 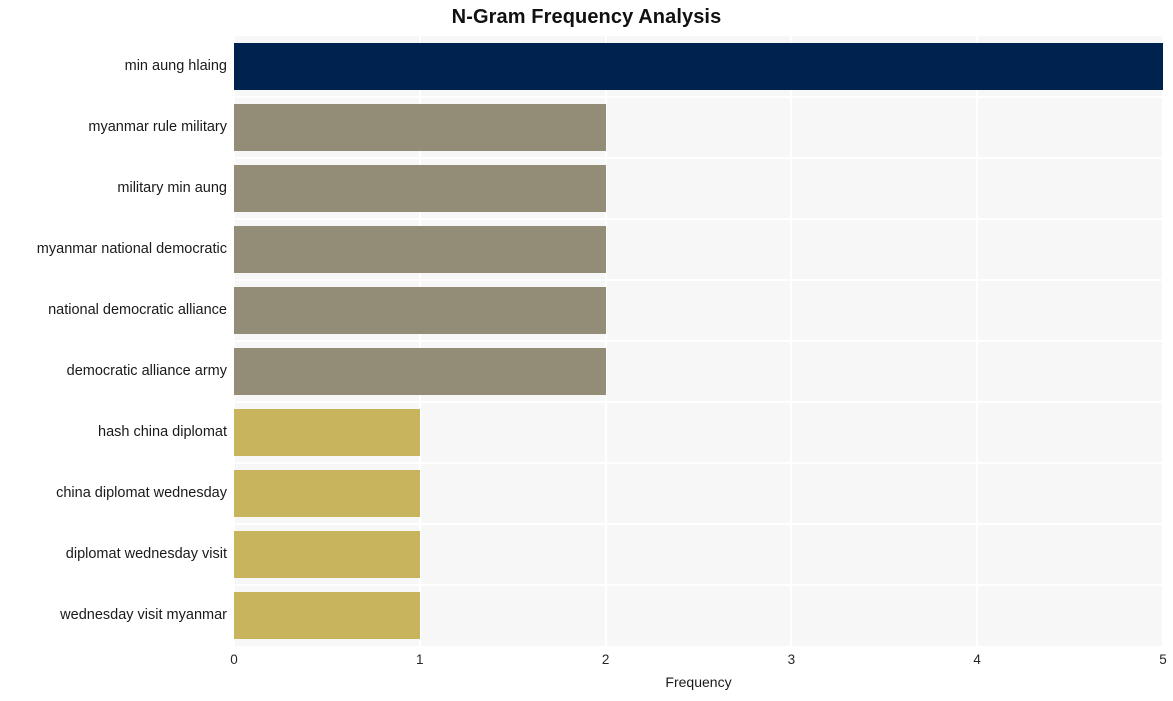 What do you see at coordinates (157, 126) in the screenshot?
I see `y-axis-tick-label: myanmar rule military` at bounding box center [157, 126].